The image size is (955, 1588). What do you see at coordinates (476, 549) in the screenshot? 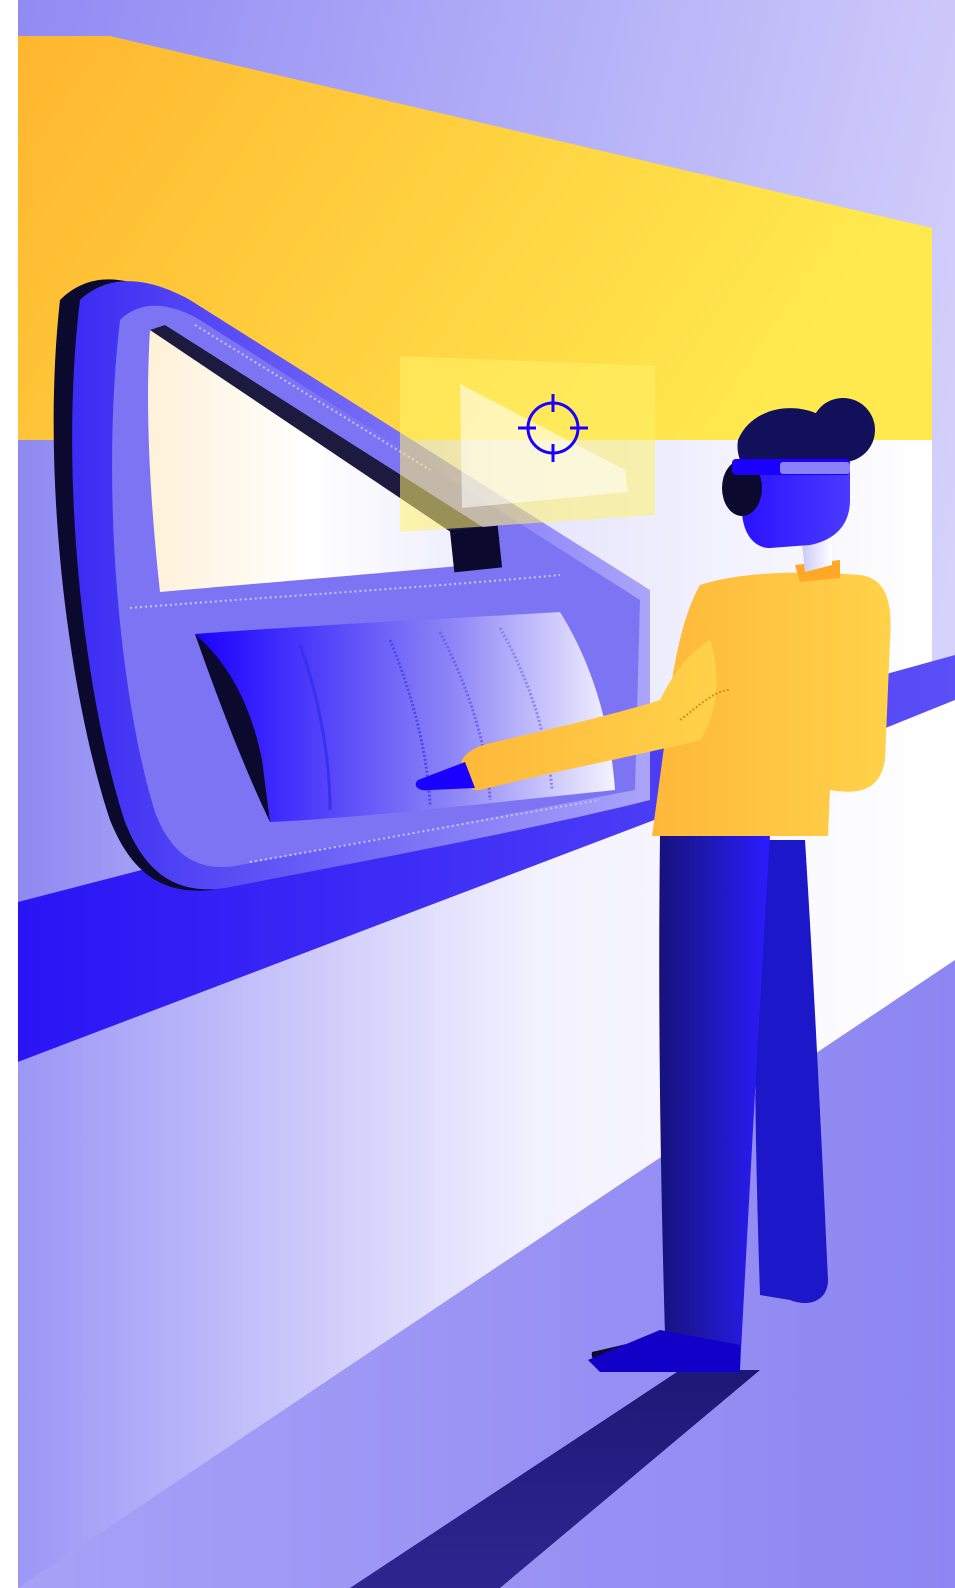
I see `display-hinge` at bounding box center [476, 549].